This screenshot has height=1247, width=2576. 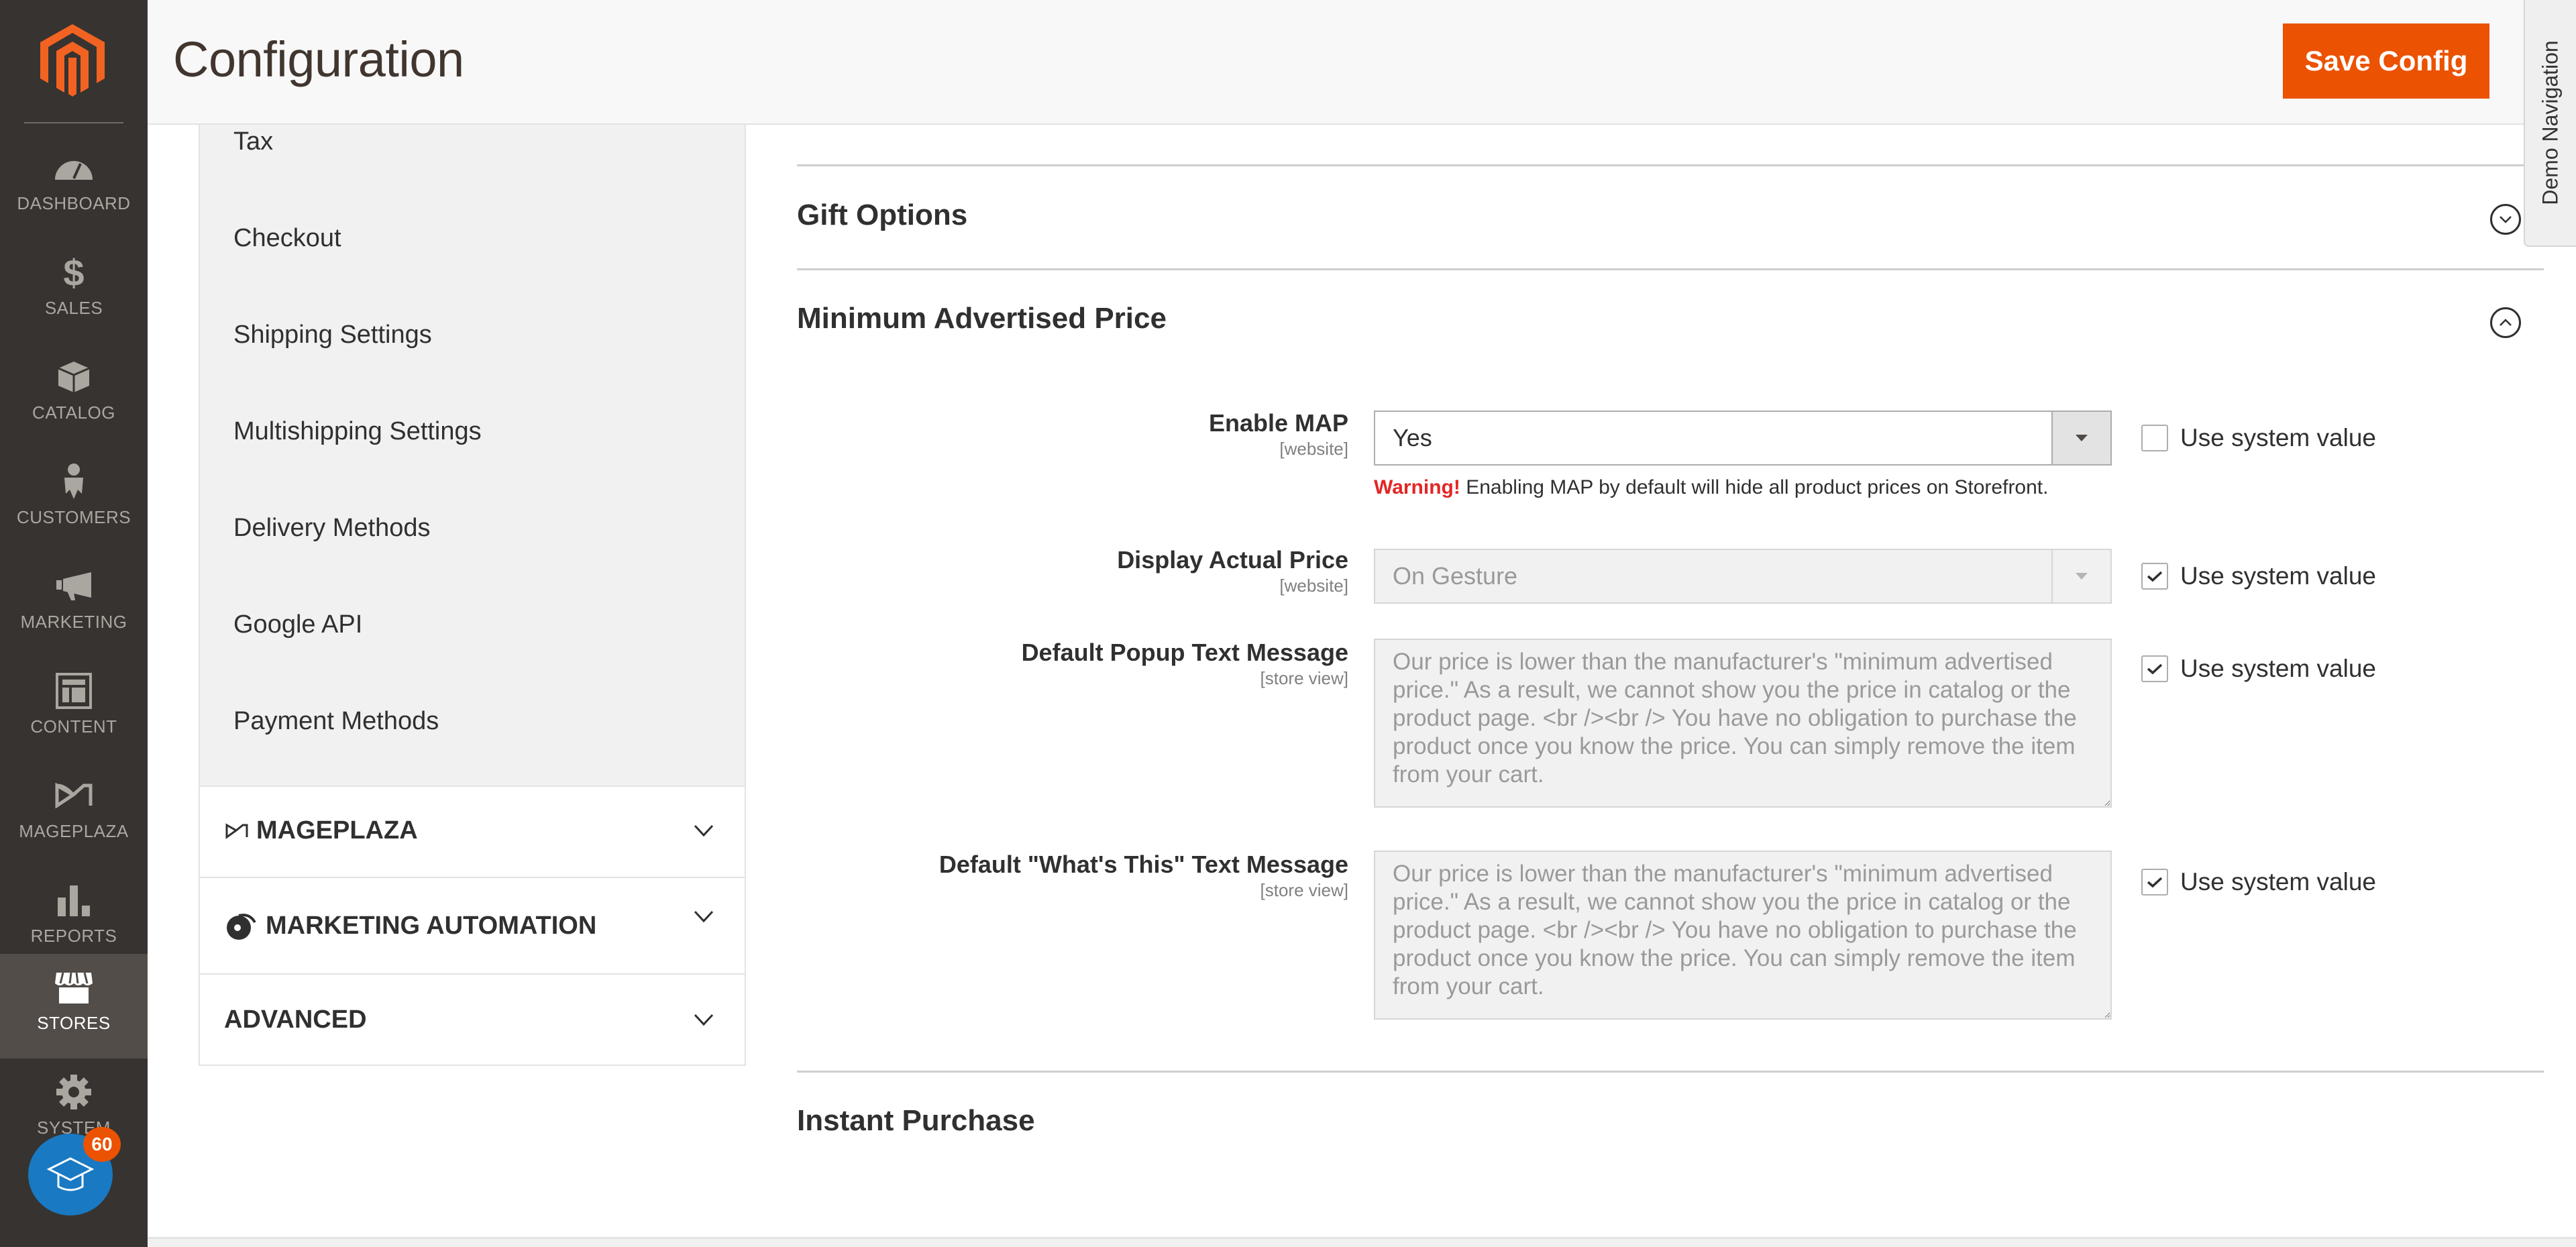 I want to click on nav-item-catalog: CATALOG, so click(x=74, y=395).